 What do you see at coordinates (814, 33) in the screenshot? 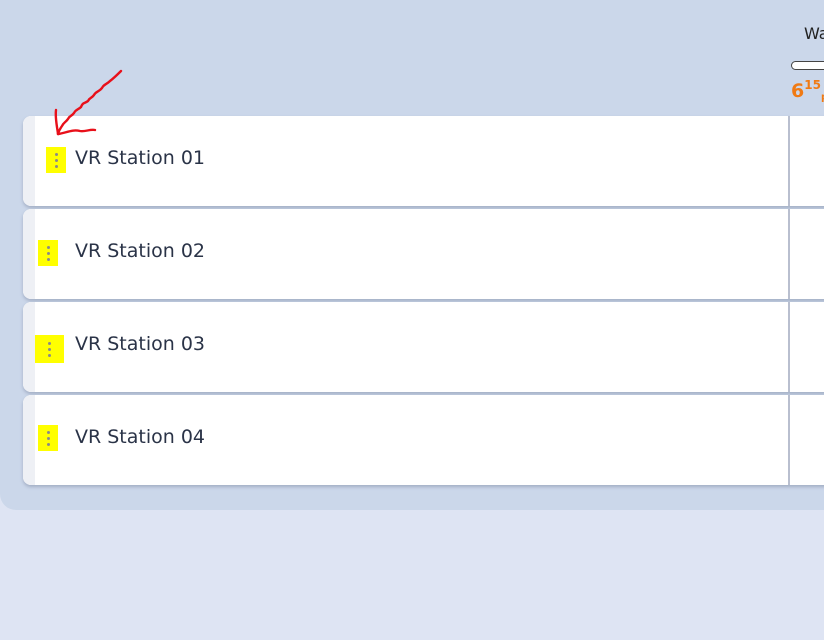
I see `column-header: Wa` at bounding box center [814, 33].